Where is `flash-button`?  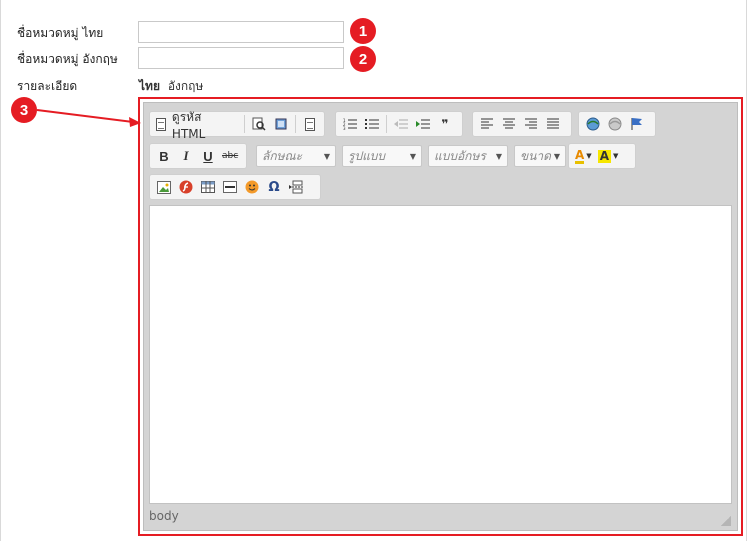 flash-button is located at coordinates (186, 187).